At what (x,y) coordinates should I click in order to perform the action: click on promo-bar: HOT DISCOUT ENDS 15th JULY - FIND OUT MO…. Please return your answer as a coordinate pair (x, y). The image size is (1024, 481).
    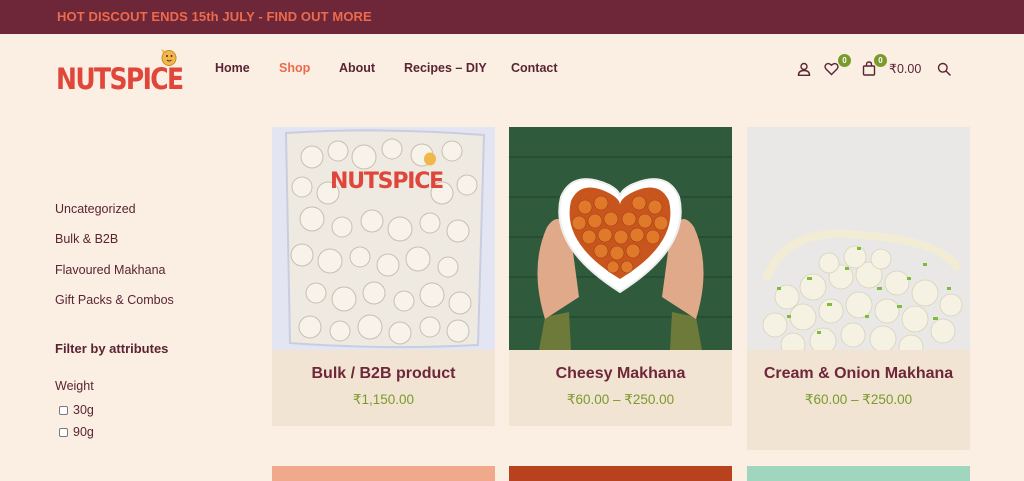
    Looking at the image, I should click on (512, 17).